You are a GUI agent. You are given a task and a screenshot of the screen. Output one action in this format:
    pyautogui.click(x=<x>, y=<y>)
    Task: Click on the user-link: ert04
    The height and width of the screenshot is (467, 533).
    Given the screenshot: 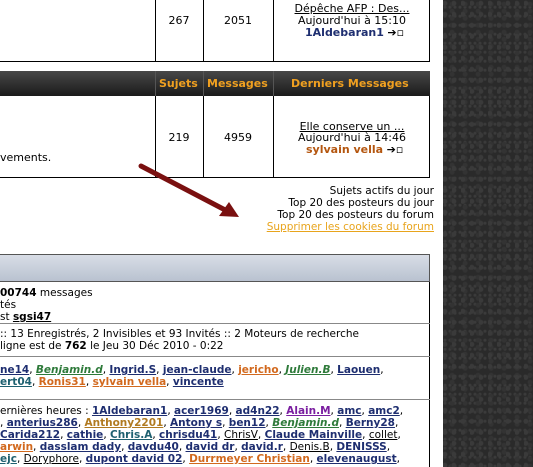 What is the action you would take?
    pyautogui.click(x=16, y=382)
    